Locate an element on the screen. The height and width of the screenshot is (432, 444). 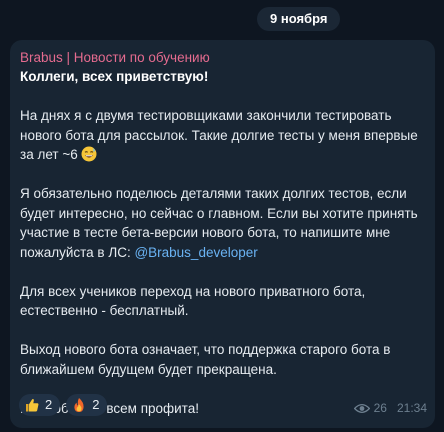
reaction-thumbs-up: 2 is located at coordinates (40, 405).